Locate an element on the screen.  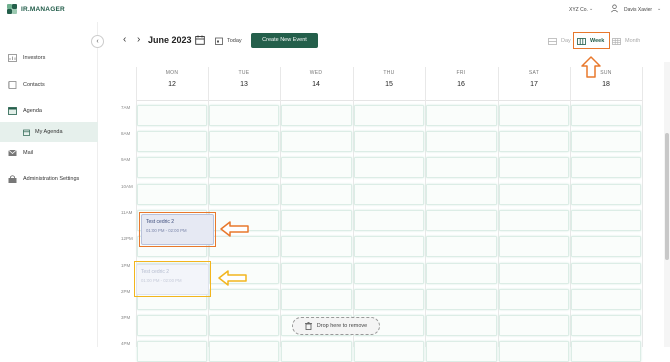
app-logo: IR.MANAGER is located at coordinates (36, 9).